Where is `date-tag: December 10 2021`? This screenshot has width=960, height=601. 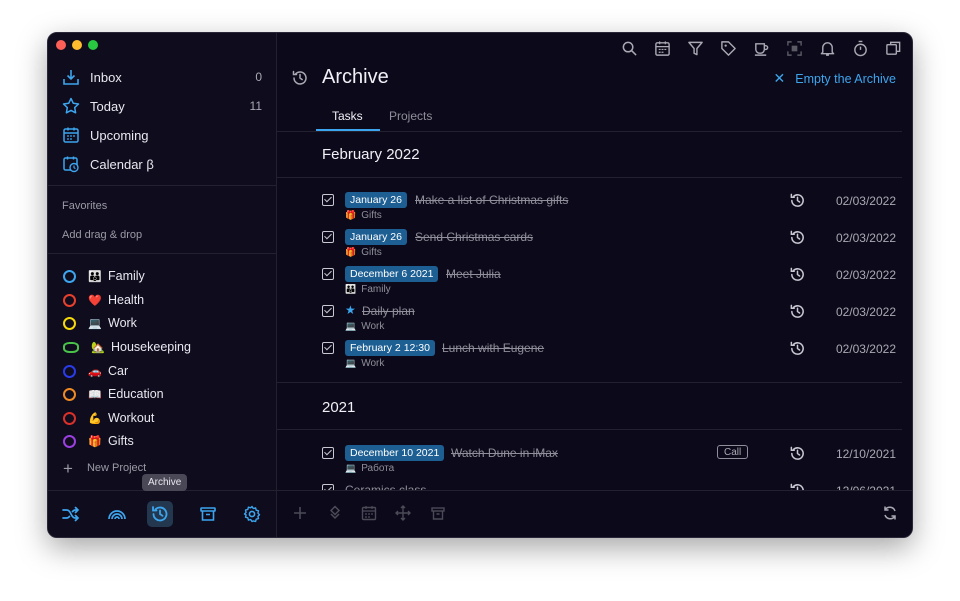
date-tag: December 10 2021 is located at coordinates (395, 453).